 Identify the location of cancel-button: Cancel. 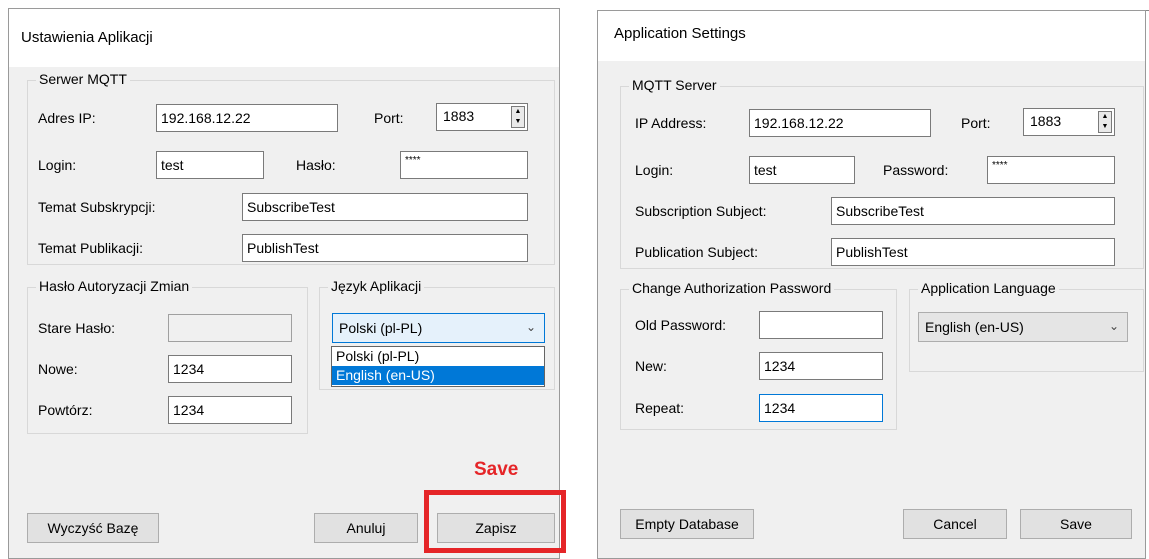
(955, 524).